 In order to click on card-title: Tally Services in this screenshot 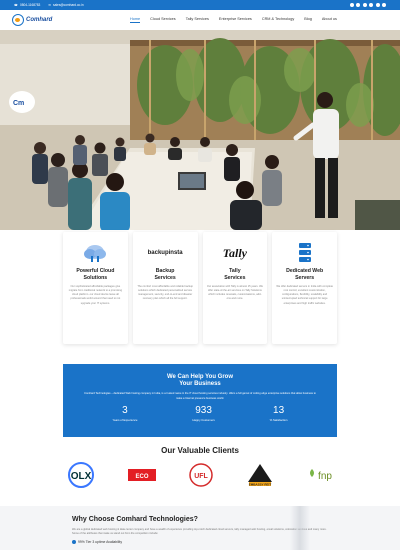, I will do `click(235, 274)`.